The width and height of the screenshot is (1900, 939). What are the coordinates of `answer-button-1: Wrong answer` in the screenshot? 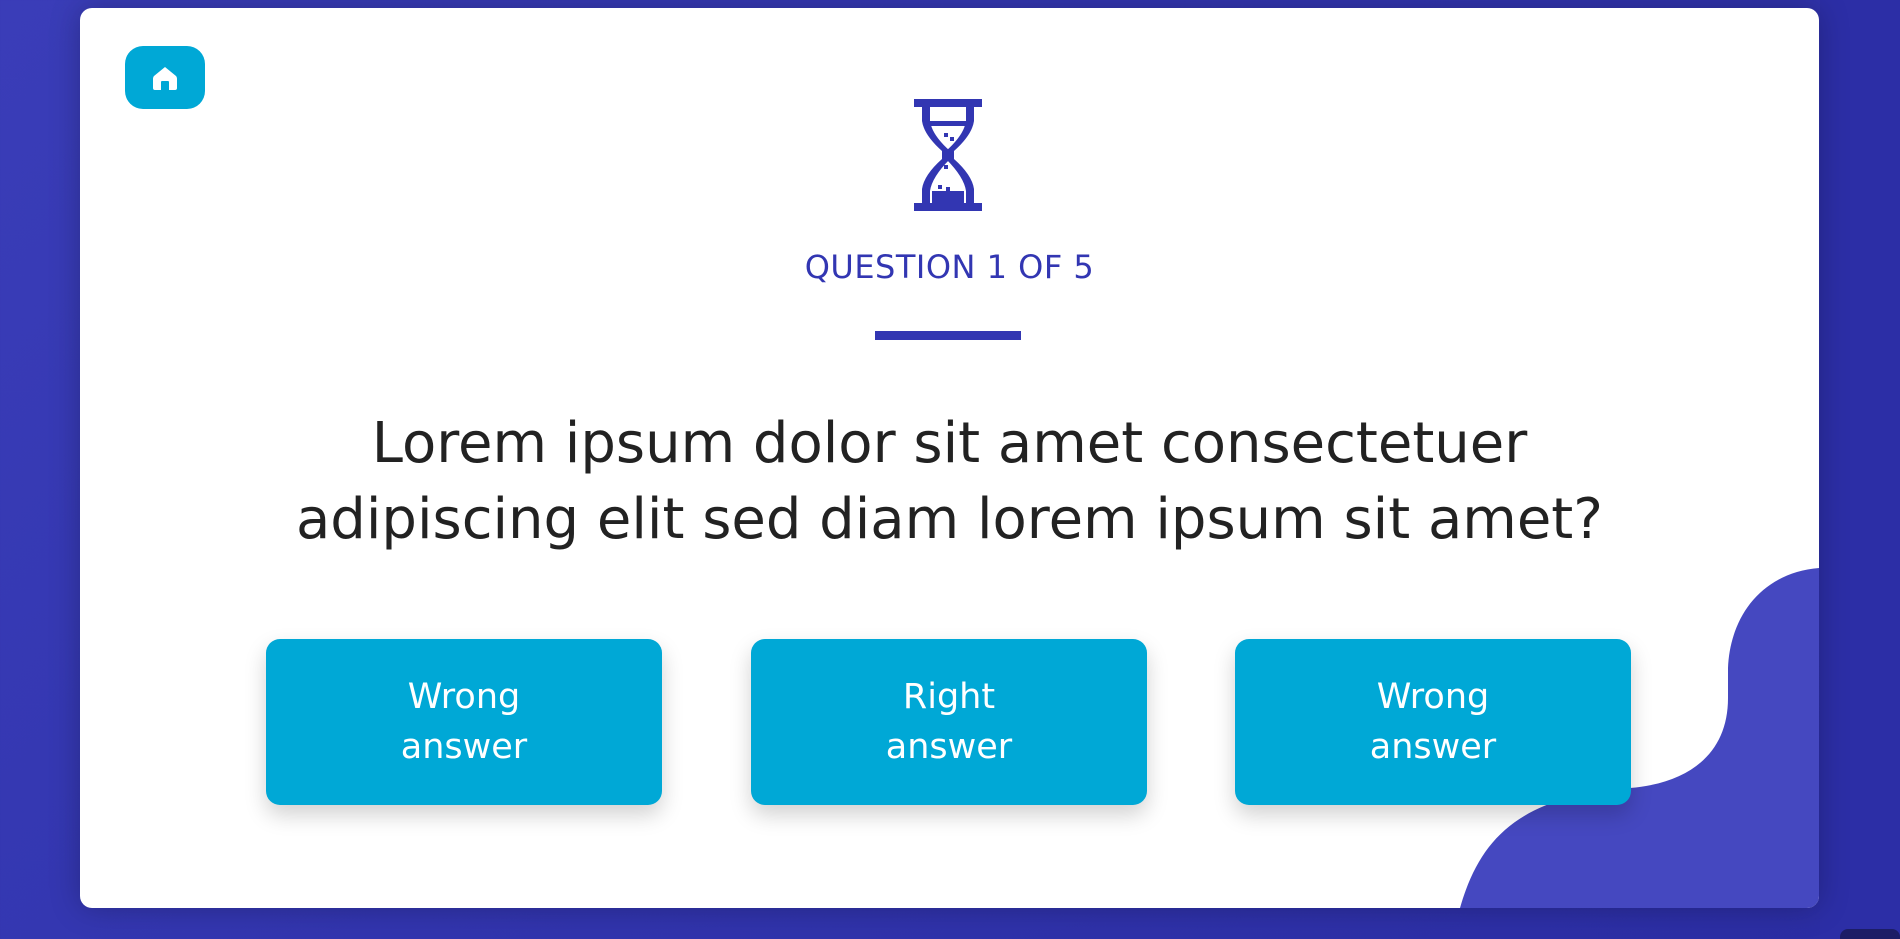 It's located at (464, 722).